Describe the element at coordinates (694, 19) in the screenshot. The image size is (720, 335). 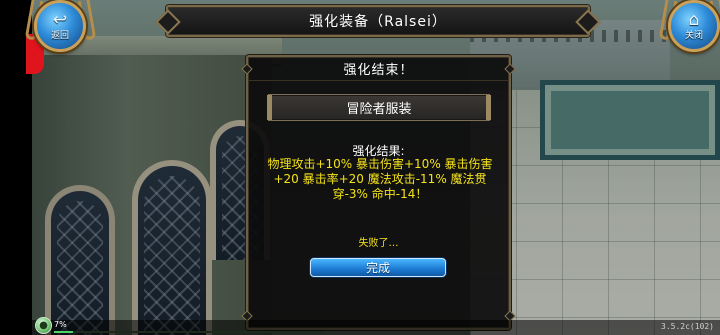
I see `home-icon: ⌂` at that location.